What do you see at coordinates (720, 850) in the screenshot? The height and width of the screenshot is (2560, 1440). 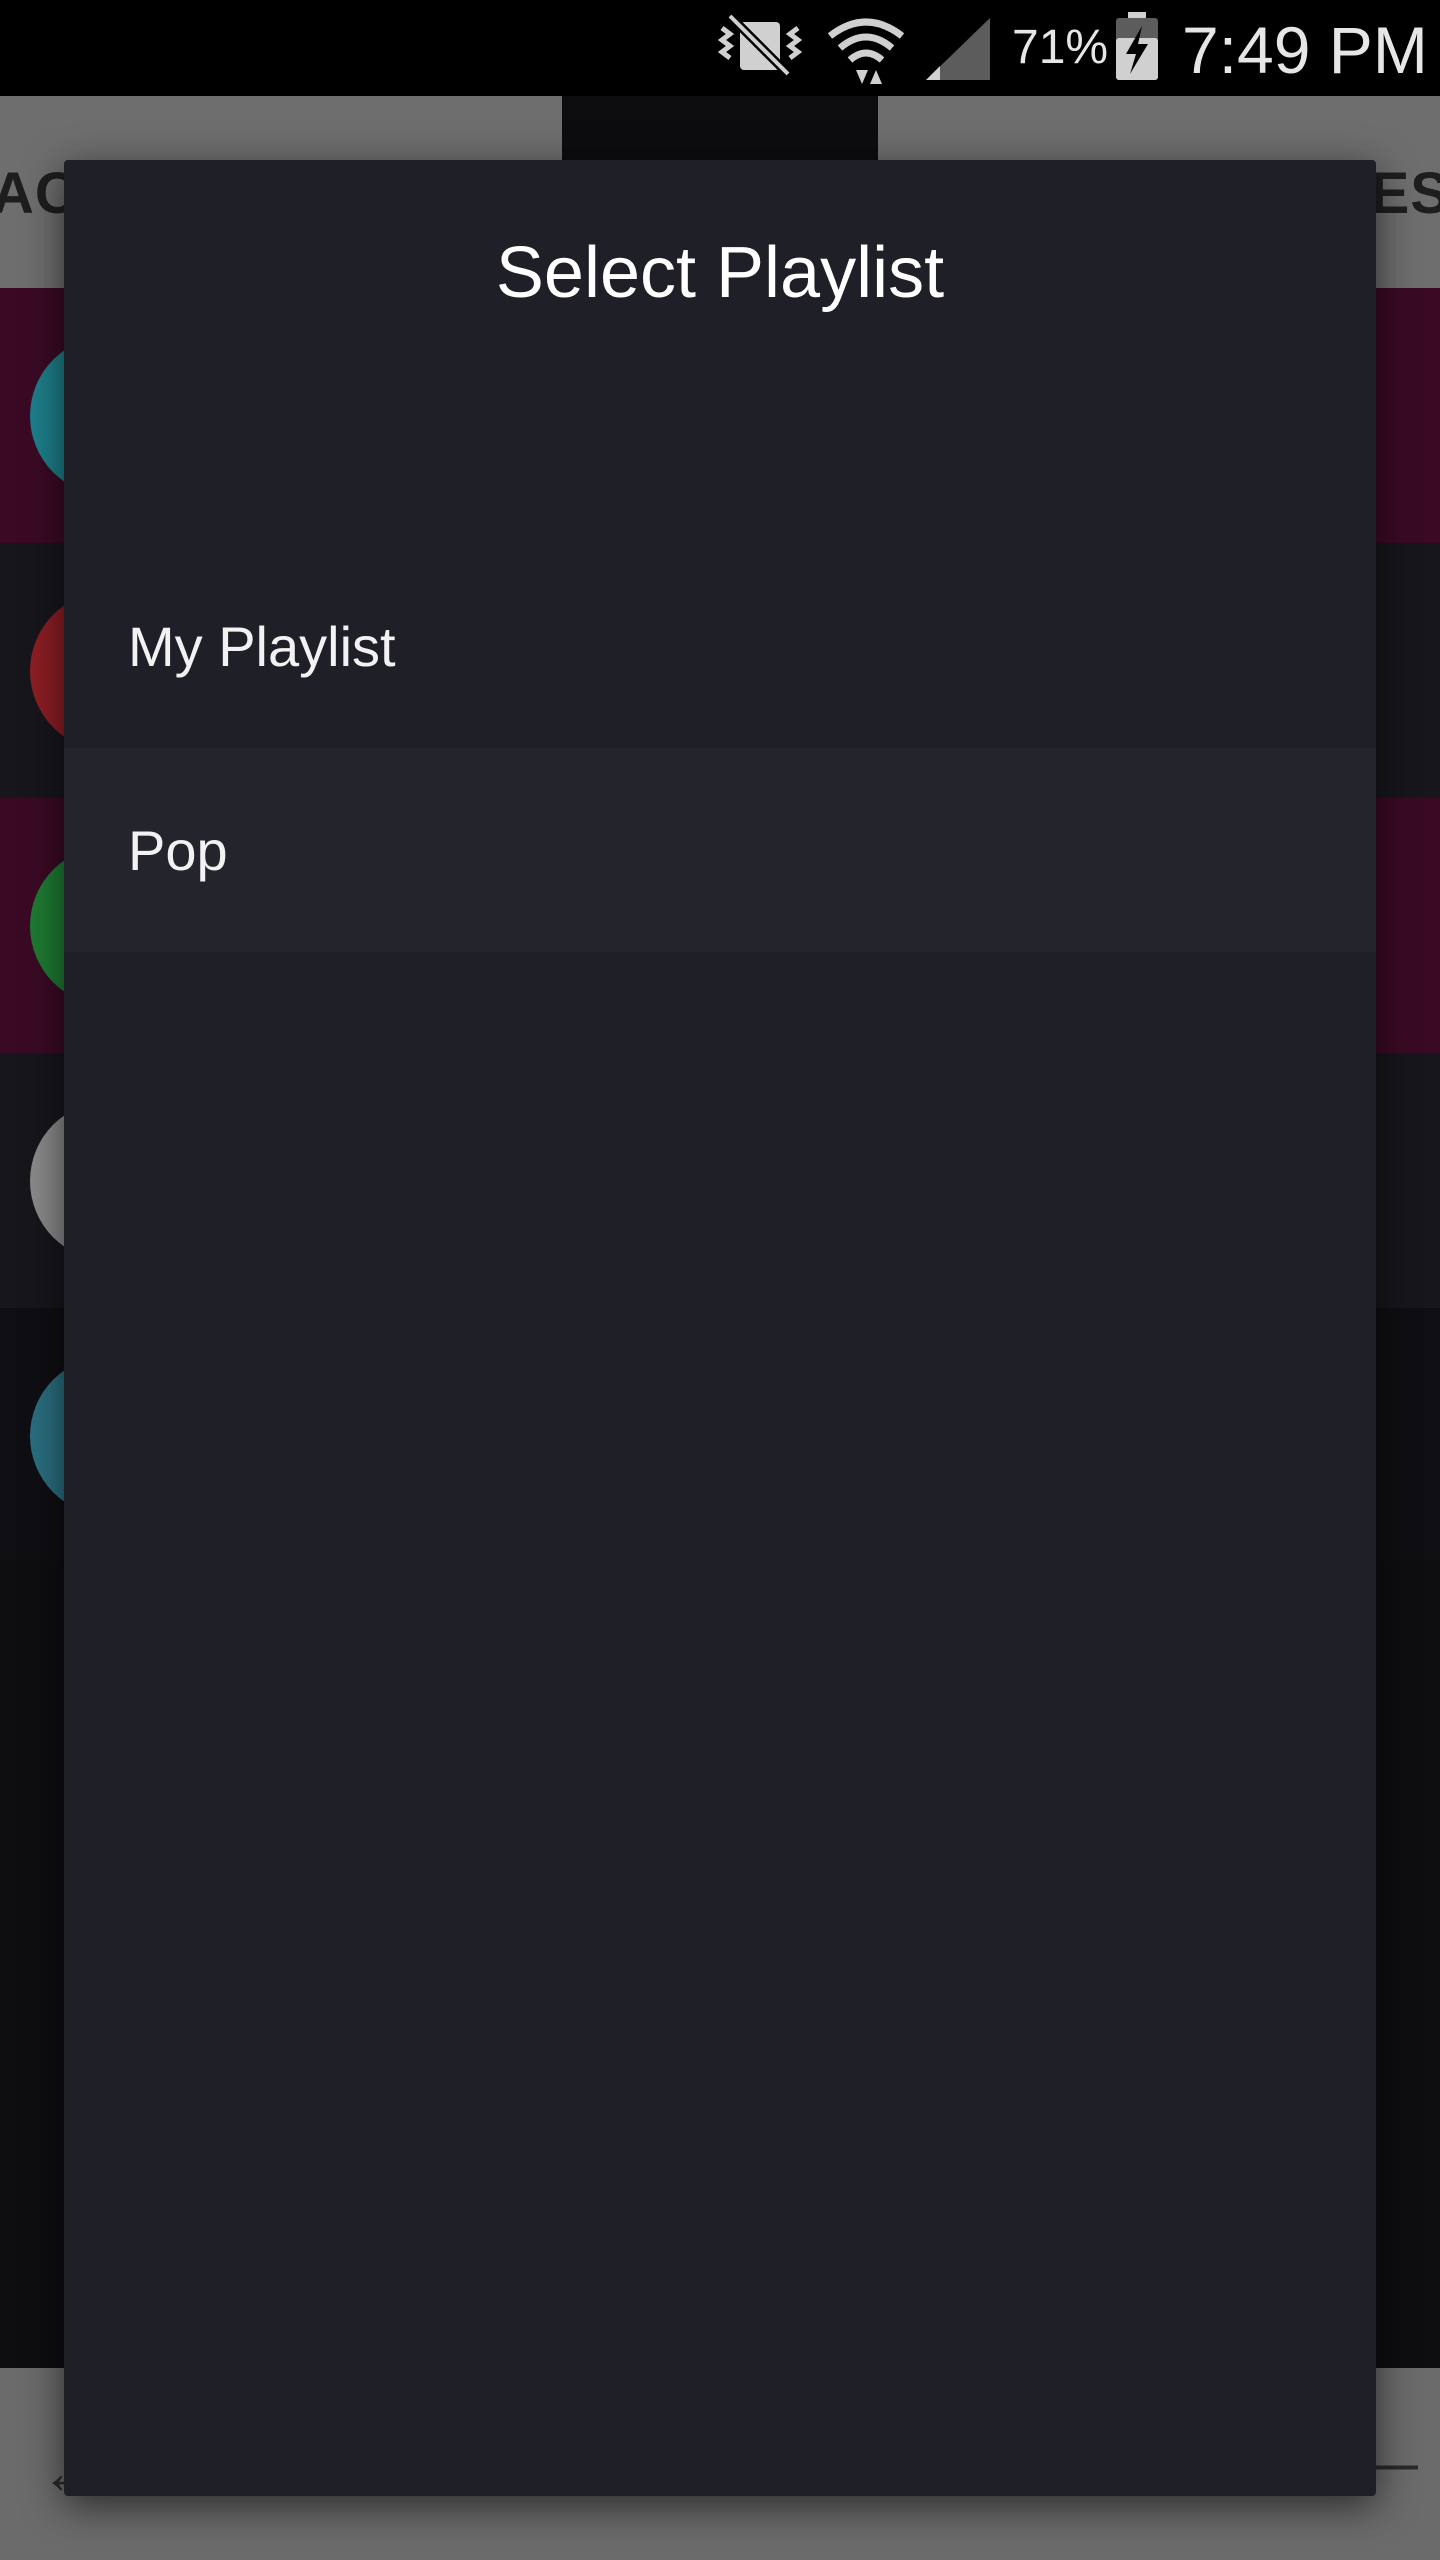 I see `playlist-item-pop: Pop` at bounding box center [720, 850].